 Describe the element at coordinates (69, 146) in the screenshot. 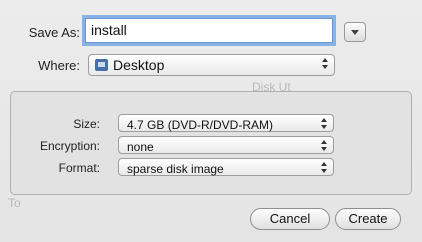

I see `encryption-label: Encryption:` at that location.